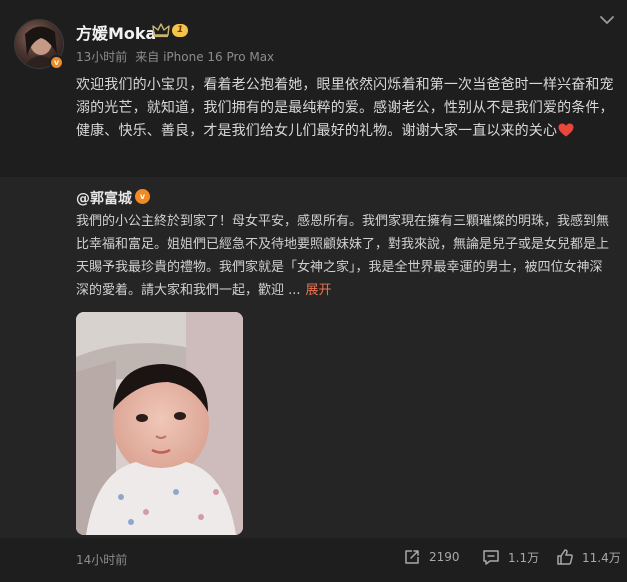 This screenshot has height=582, width=627. I want to click on share-action: 2190, so click(431, 557).